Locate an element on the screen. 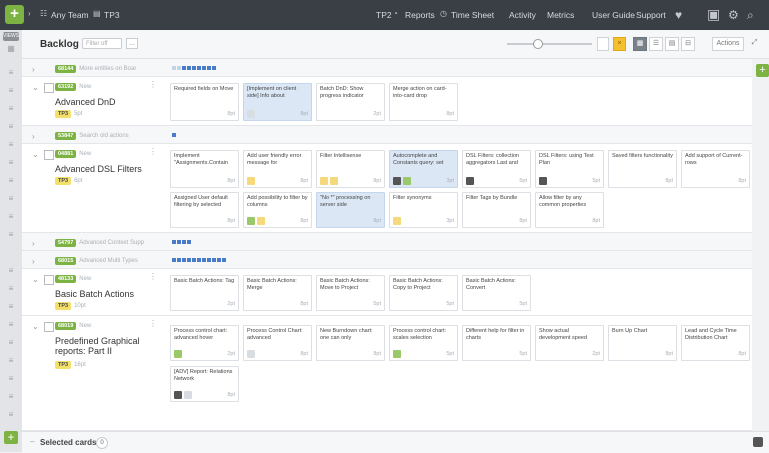 This screenshot has height=453, width=769. card: Process Control Chart: advanced 8pt is located at coordinates (277, 343).